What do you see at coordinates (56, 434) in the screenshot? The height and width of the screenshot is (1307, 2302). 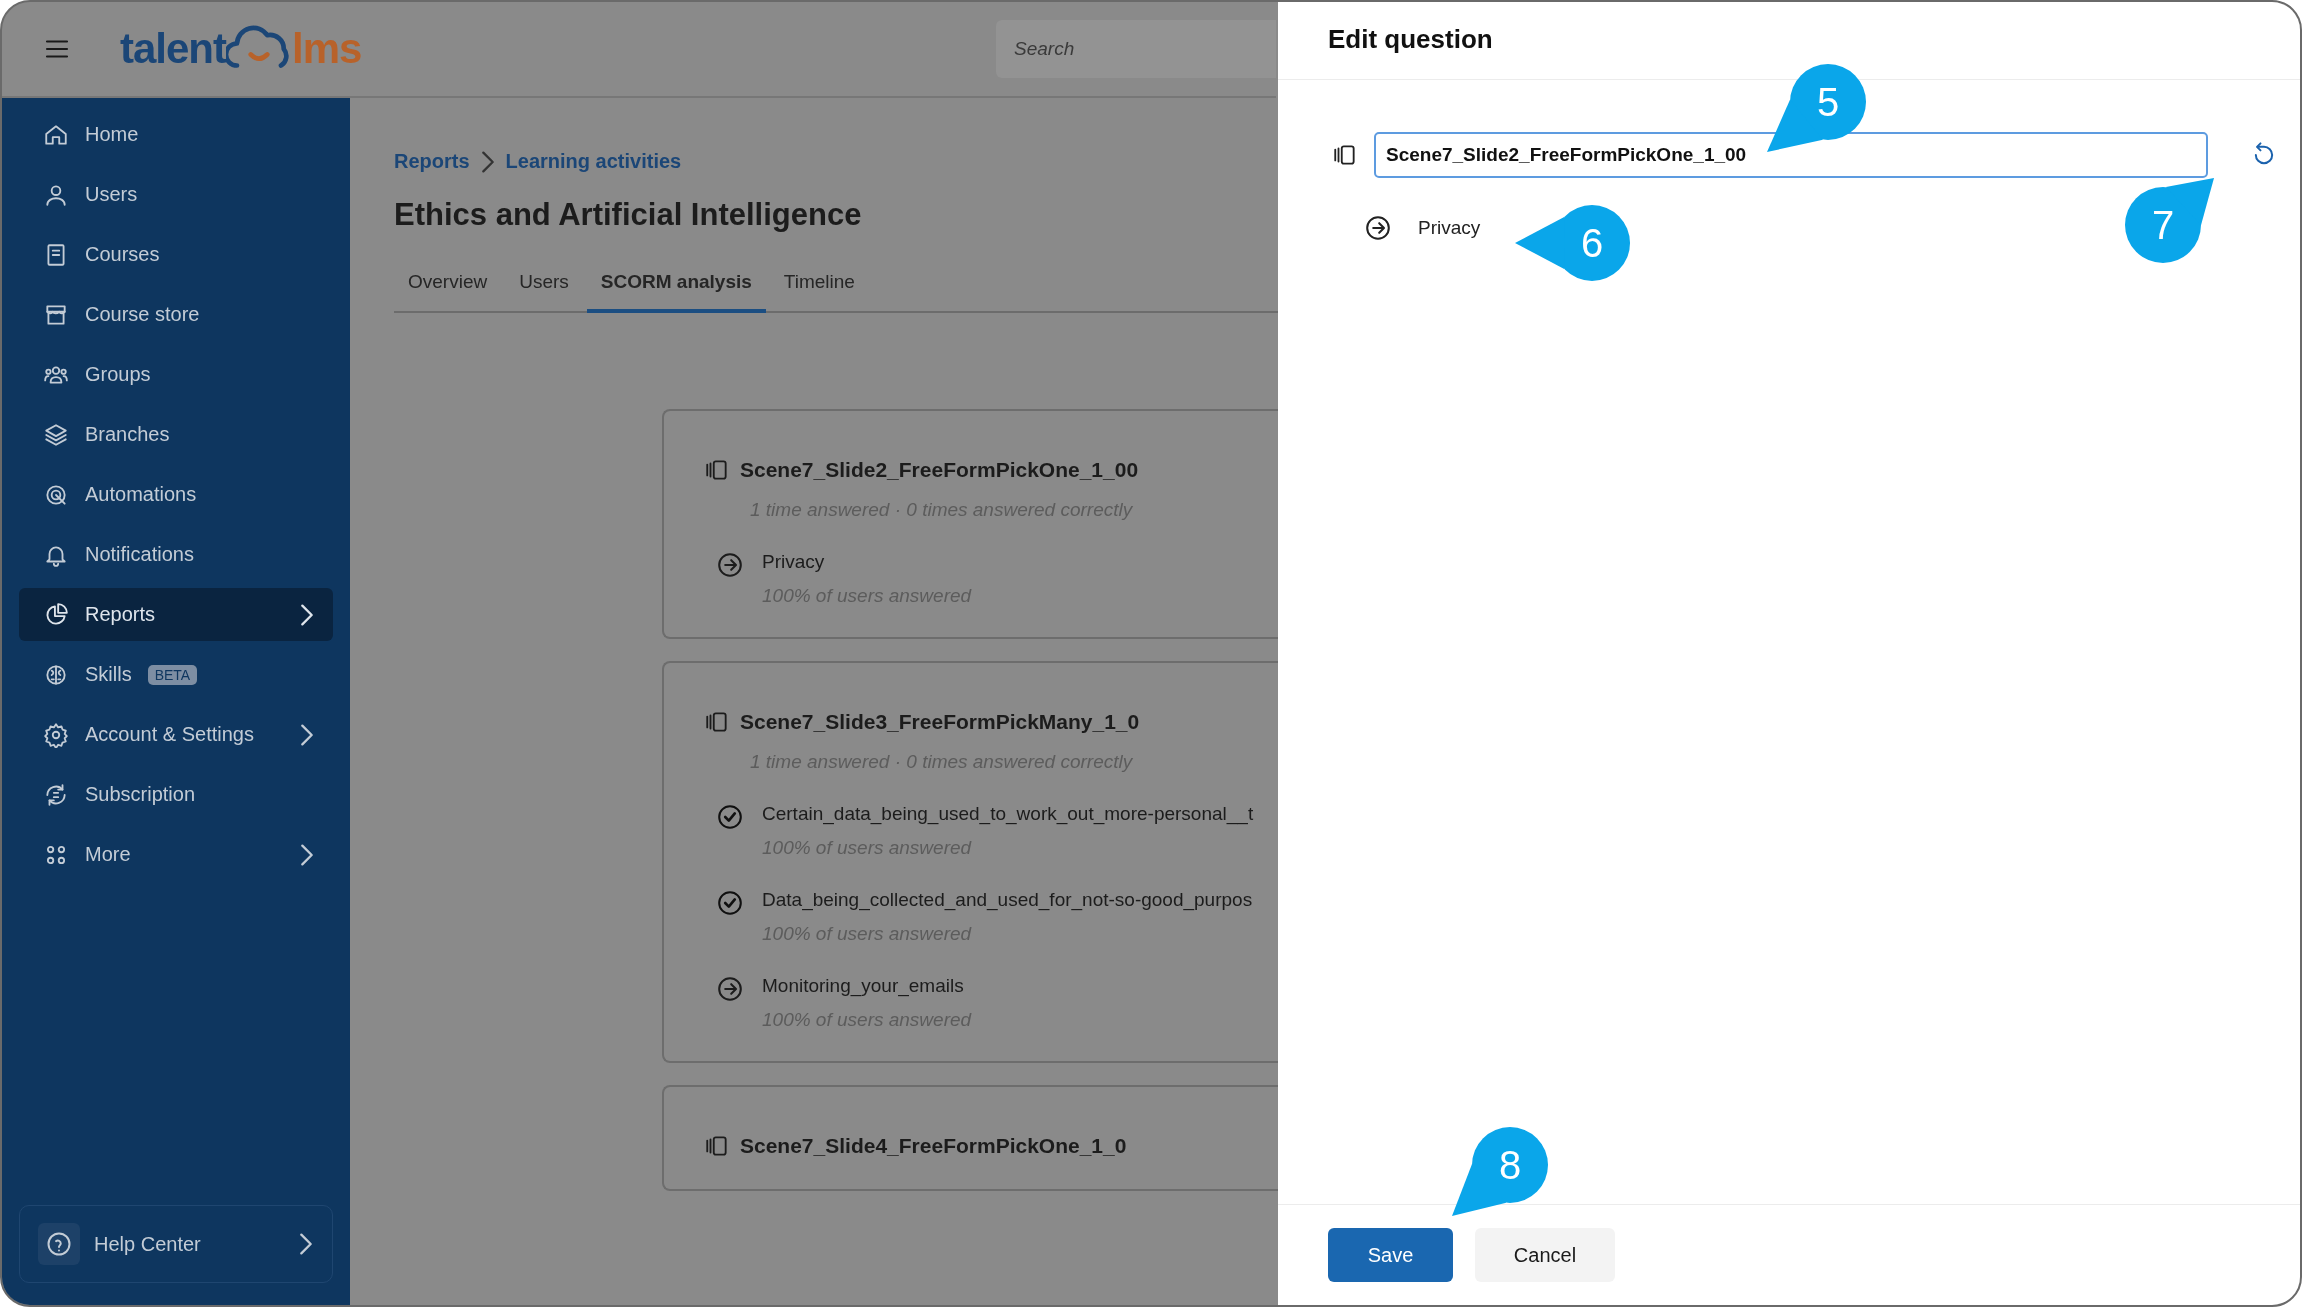 I see `layers-icon` at bounding box center [56, 434].